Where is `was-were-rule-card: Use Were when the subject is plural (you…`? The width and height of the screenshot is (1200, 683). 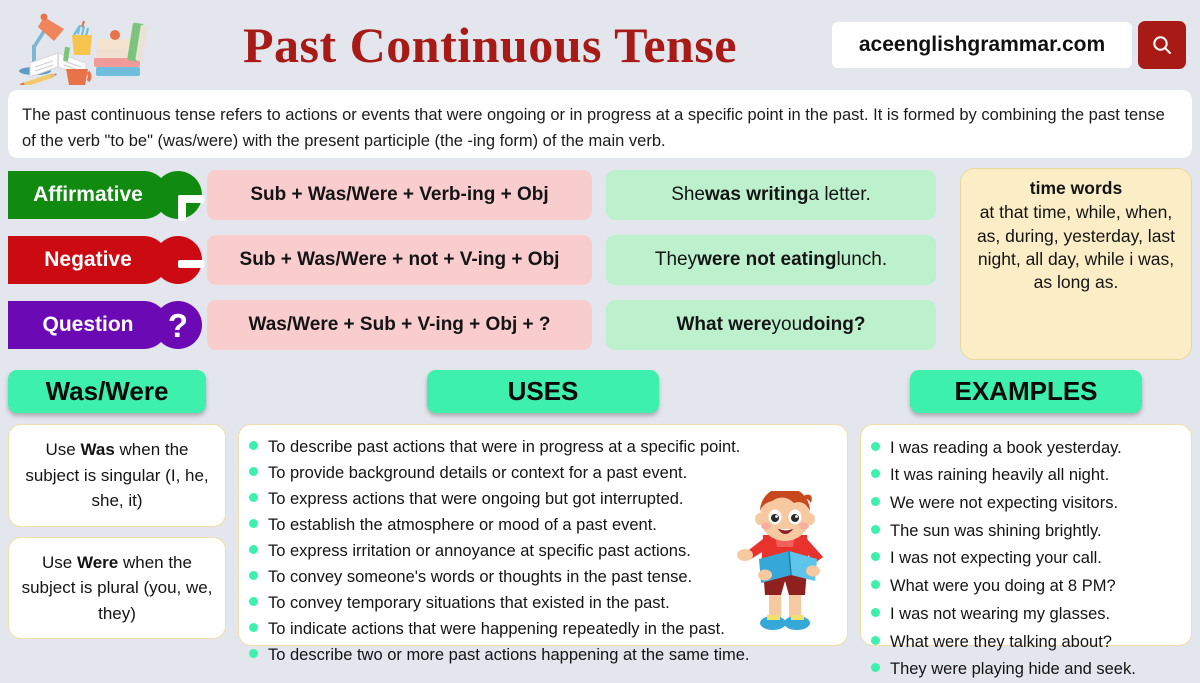 was-were-rule-card: Use Were when the subject is plural (you… is located at coordinates (117, 587).